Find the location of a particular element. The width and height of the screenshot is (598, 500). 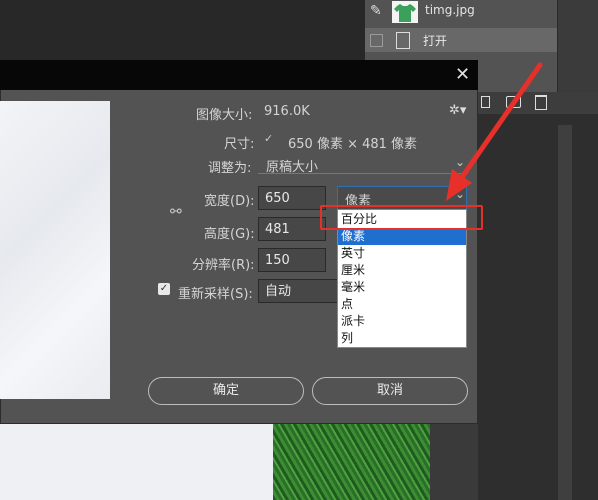

unit-option-mm: 毫米 is located at coordinates (402, 287).